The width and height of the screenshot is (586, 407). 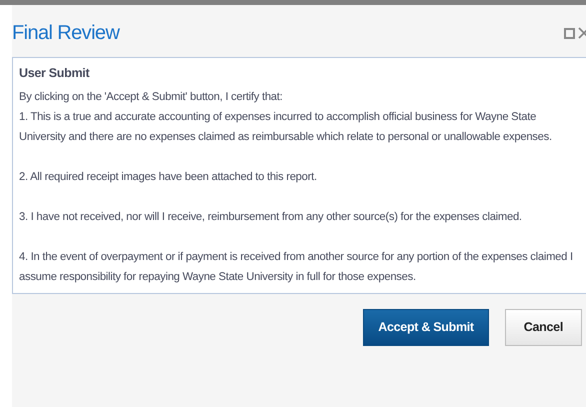 I want to click on certification-text: 1. This is a true and accurate accounting of expenses incurred to accomplish official business for Wayne State University and there are no expenses claimed as reimbursable which relate to personal or unallowable expenses., so click(x=286, y=127).